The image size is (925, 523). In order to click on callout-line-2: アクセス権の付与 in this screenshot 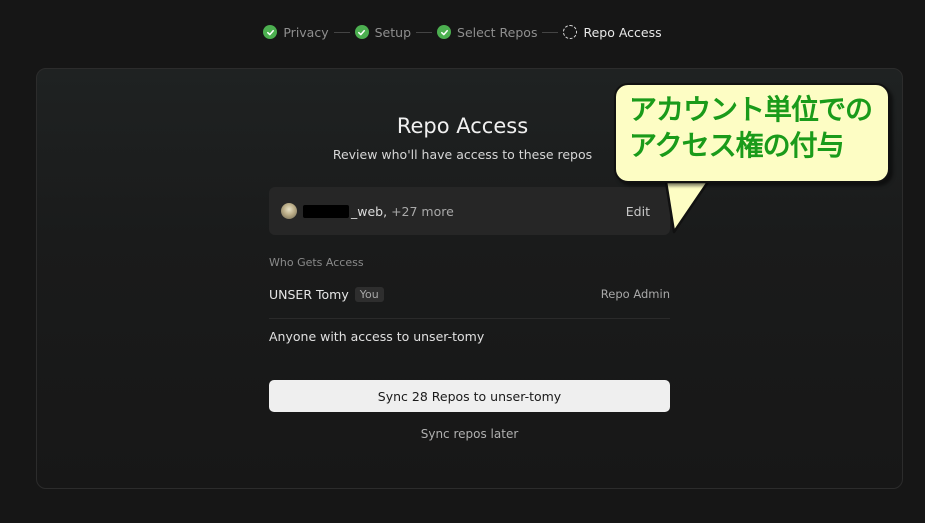, I will do `click(737, 145)`.